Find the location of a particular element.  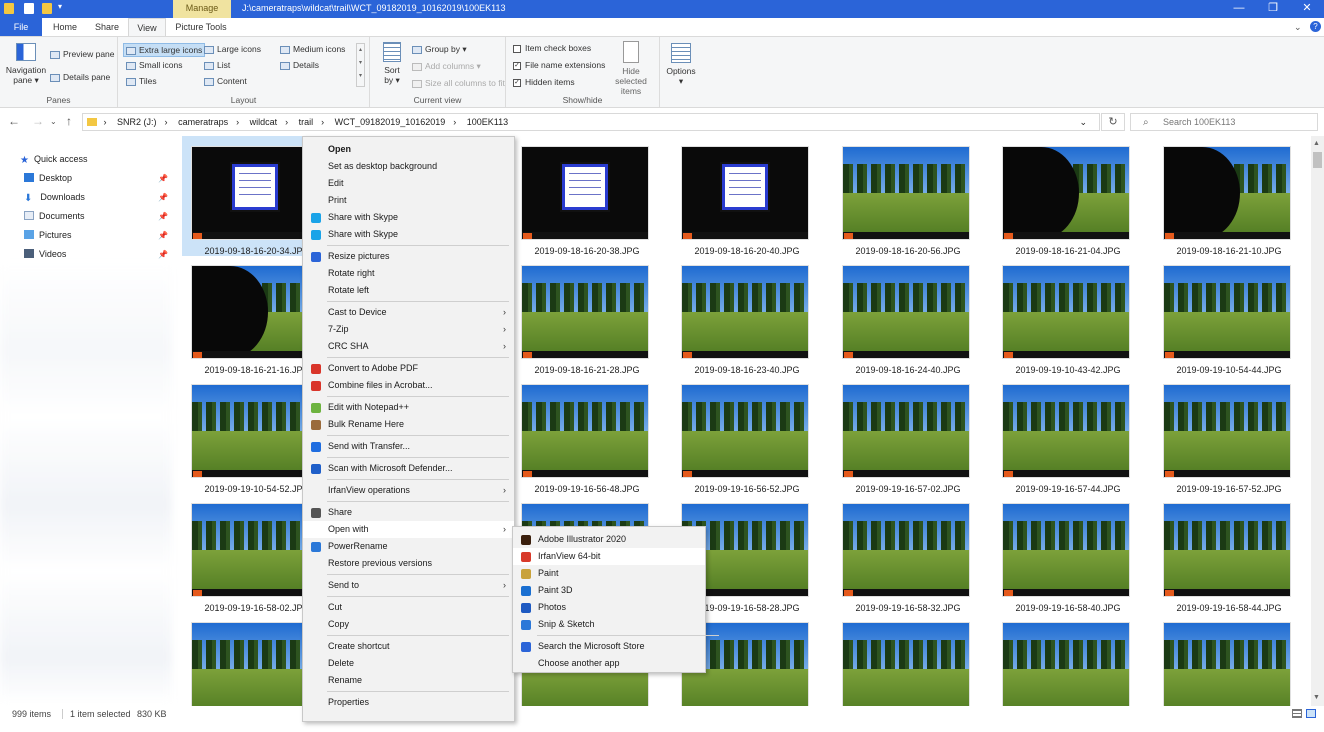

file-tile: 2019-09-19-10-43-42.JPG is located at coordinates (1068, 315).